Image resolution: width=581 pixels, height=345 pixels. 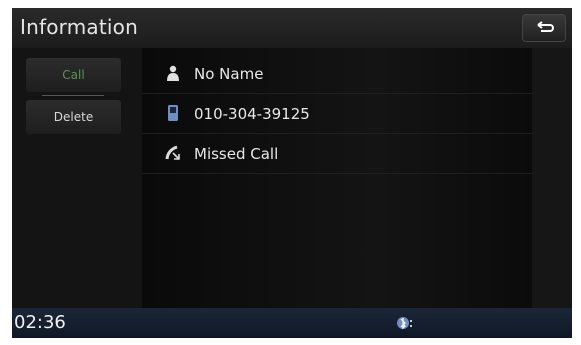 What do you see at coordinates (73, 117) in the screenshot?
I see `delete-button: Delete` at bounding box center [73, 117].